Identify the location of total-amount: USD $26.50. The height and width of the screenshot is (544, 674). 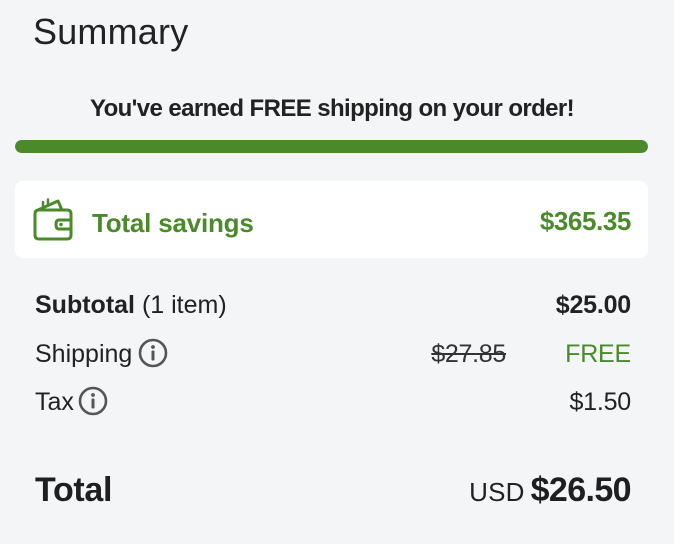
(550, 493).